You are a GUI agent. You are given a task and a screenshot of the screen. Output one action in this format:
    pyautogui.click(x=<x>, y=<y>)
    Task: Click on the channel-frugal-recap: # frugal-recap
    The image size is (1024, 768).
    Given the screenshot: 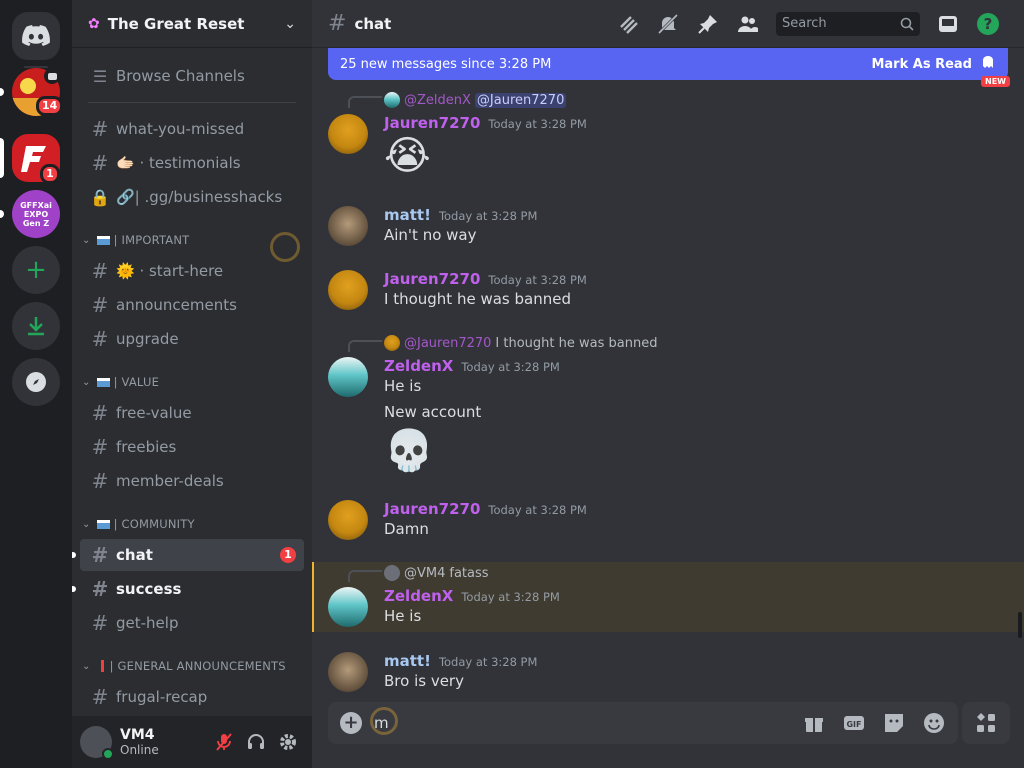 What is the action you would take?
    pyautogui.click(x=192, y=697)
    